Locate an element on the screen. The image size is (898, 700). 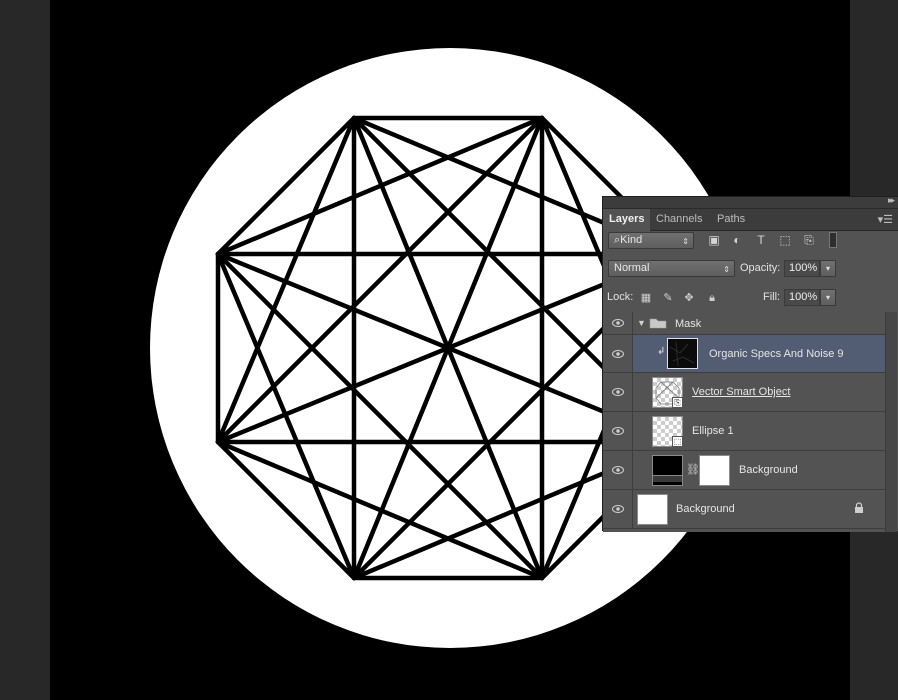
lock-all-icon: 🔒︎ is located at coordinates (712, 298).